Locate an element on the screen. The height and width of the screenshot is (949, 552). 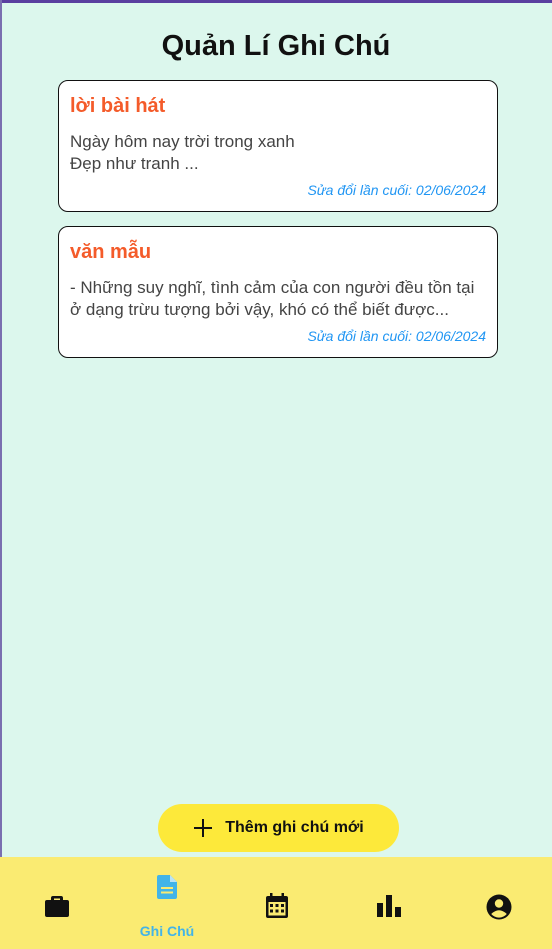
nav-item-calendar is located at coordinates (277, 903).